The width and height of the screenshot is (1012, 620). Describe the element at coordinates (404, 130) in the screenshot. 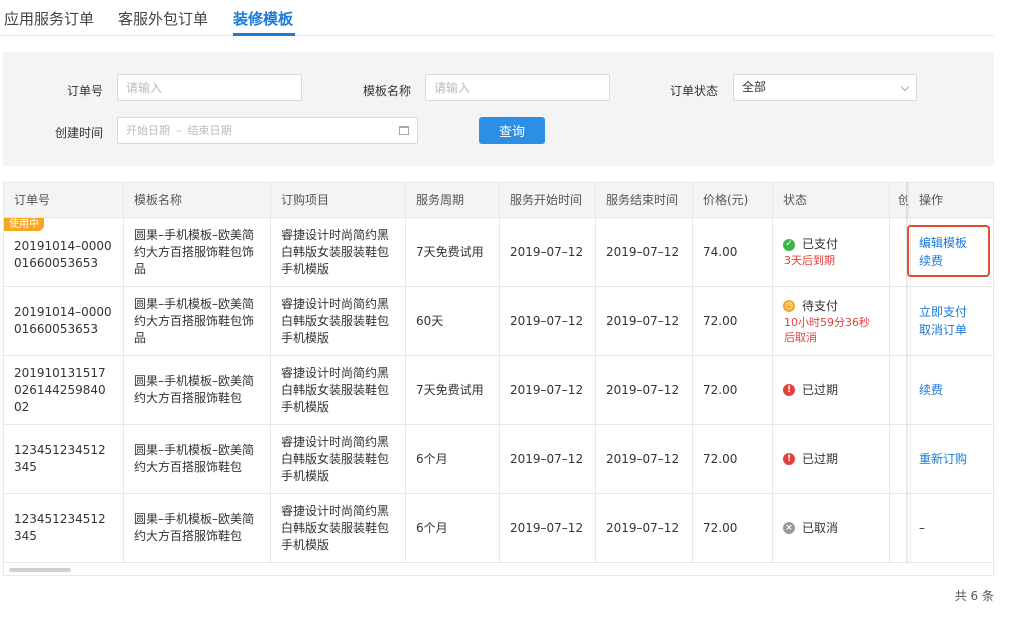

I see `calendar-icon` at that location.